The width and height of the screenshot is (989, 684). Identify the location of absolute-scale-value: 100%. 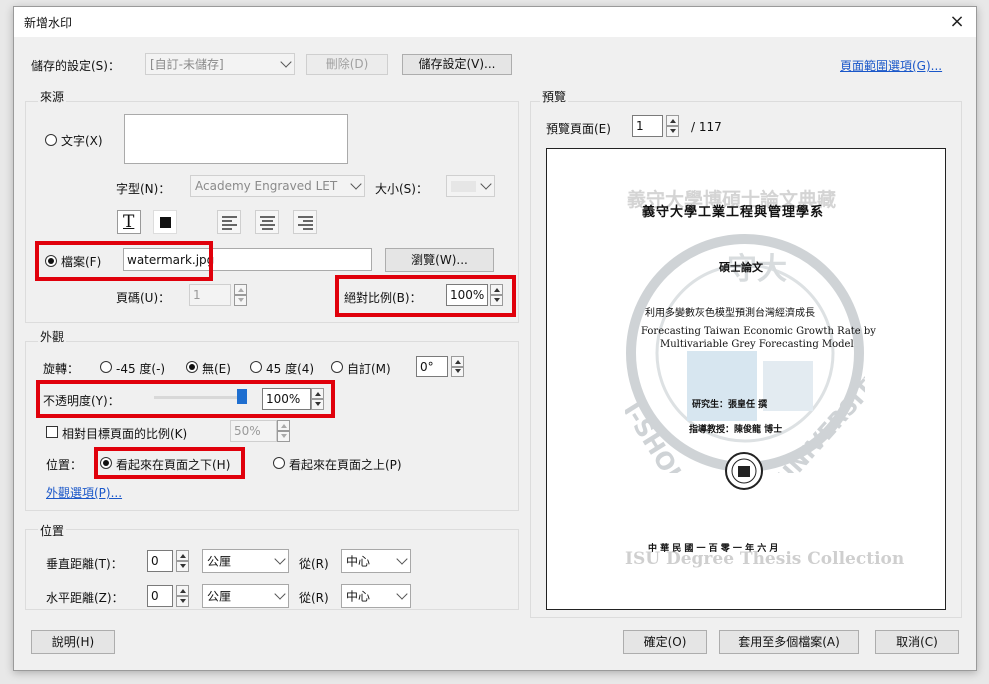
(467, 295).